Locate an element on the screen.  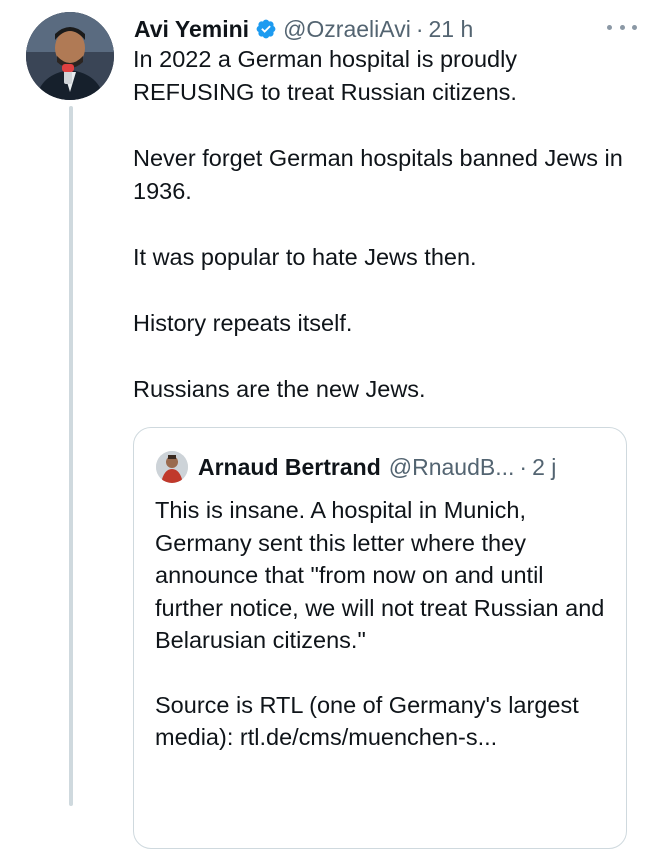
tweet-paragraph: Russians are the new Jews. is located at coordinates (279, 389).